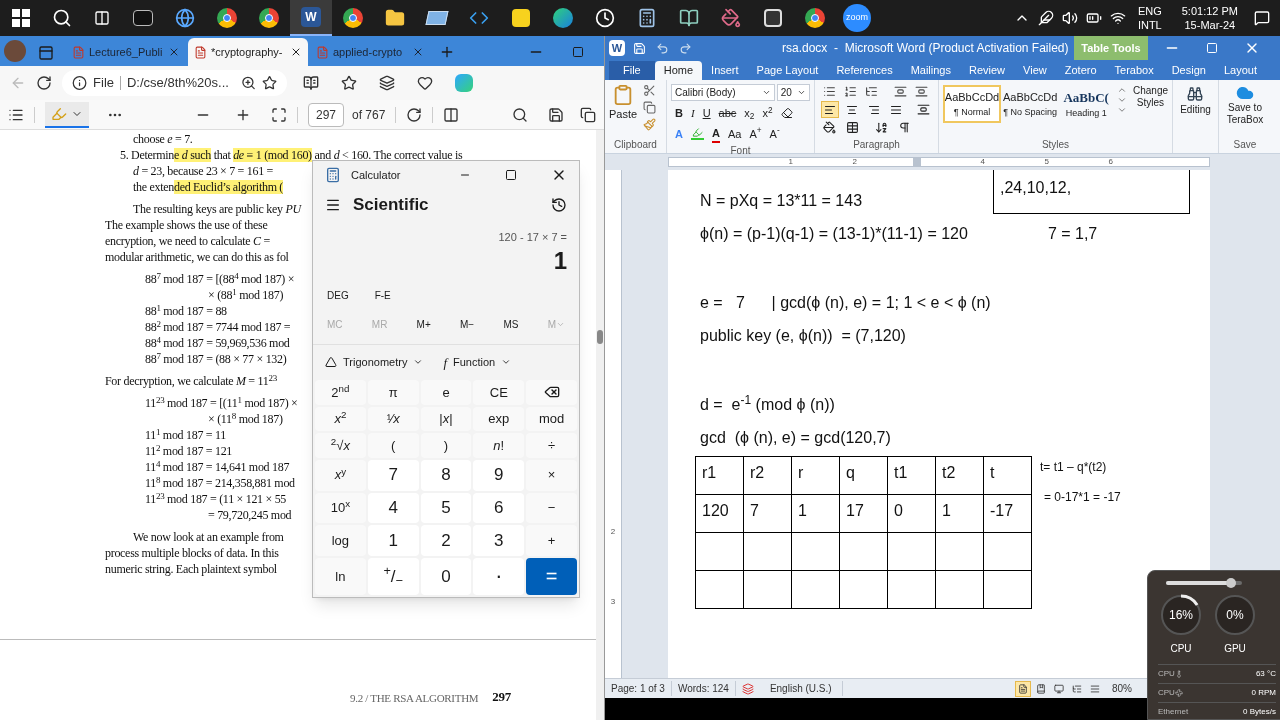  What do you see at coordinates (755, 133) in the screenshot?
I see `font-format-button: A$^{+}$` at bounding box center [755, 133].